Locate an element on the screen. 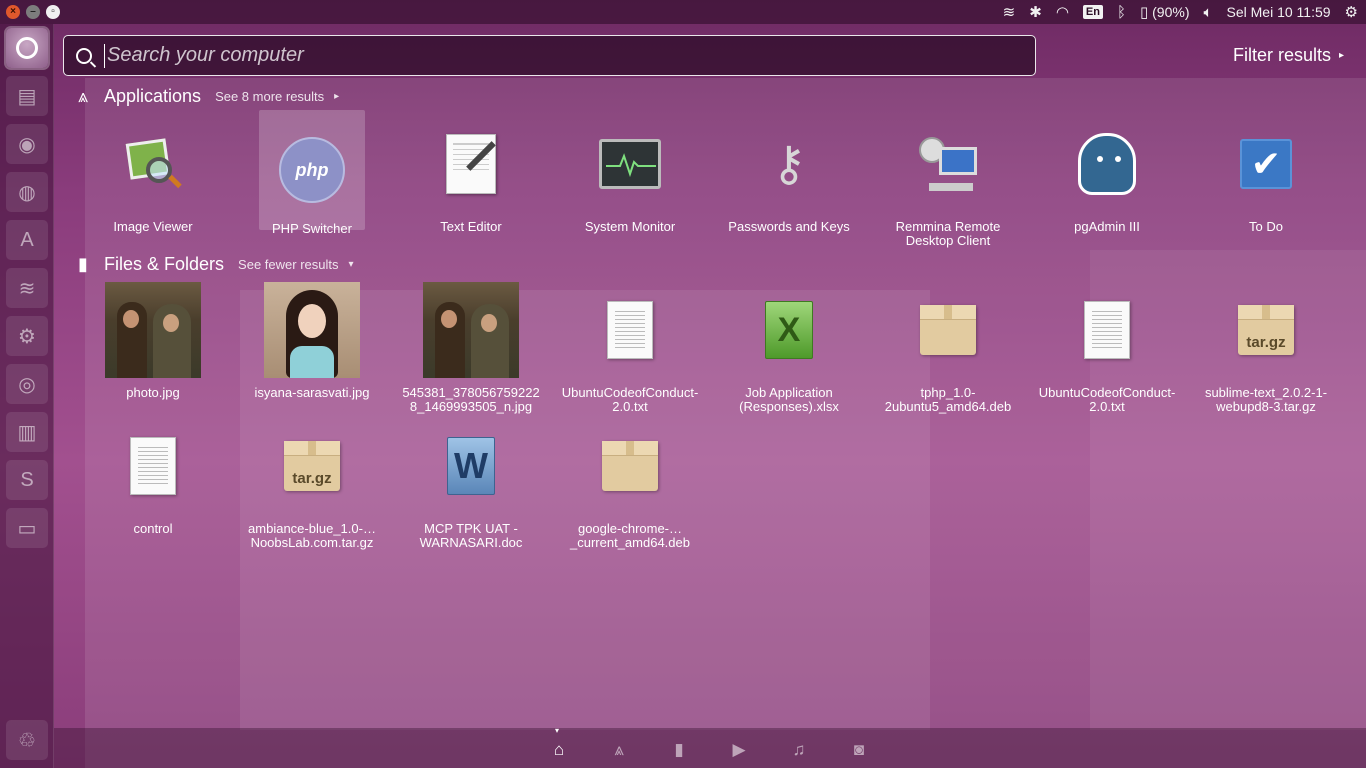  launcher-sublime-icon: S is located at coordinates (27, 480).